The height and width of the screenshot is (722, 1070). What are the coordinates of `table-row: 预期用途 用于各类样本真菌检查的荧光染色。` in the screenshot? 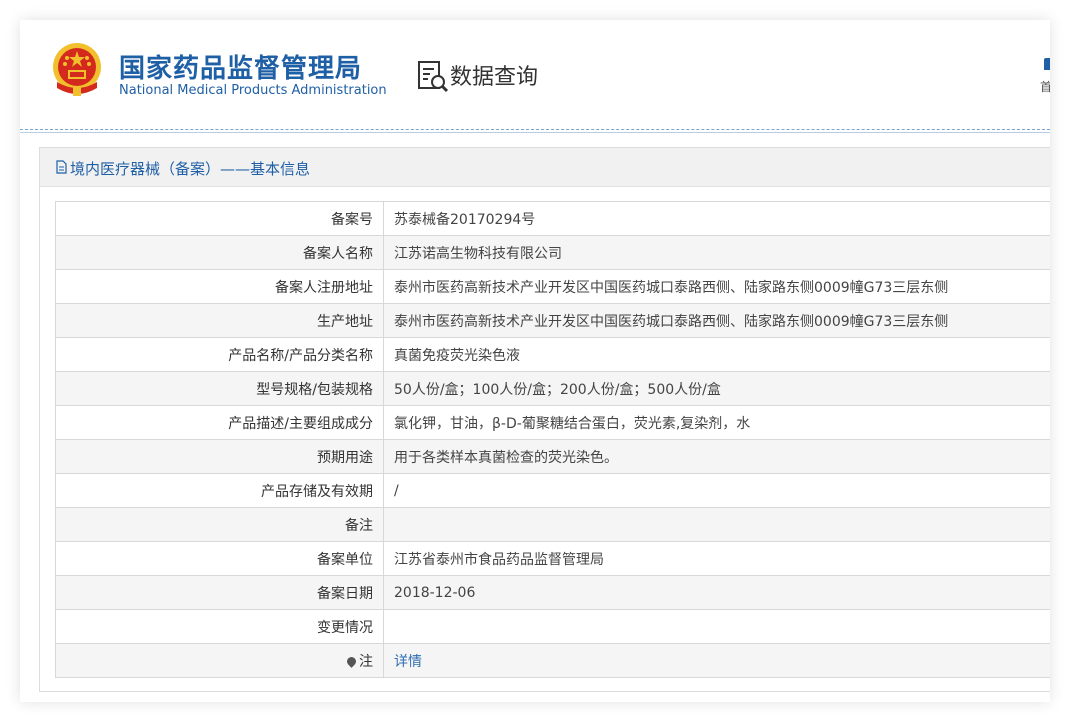 It's located at (552, 456).